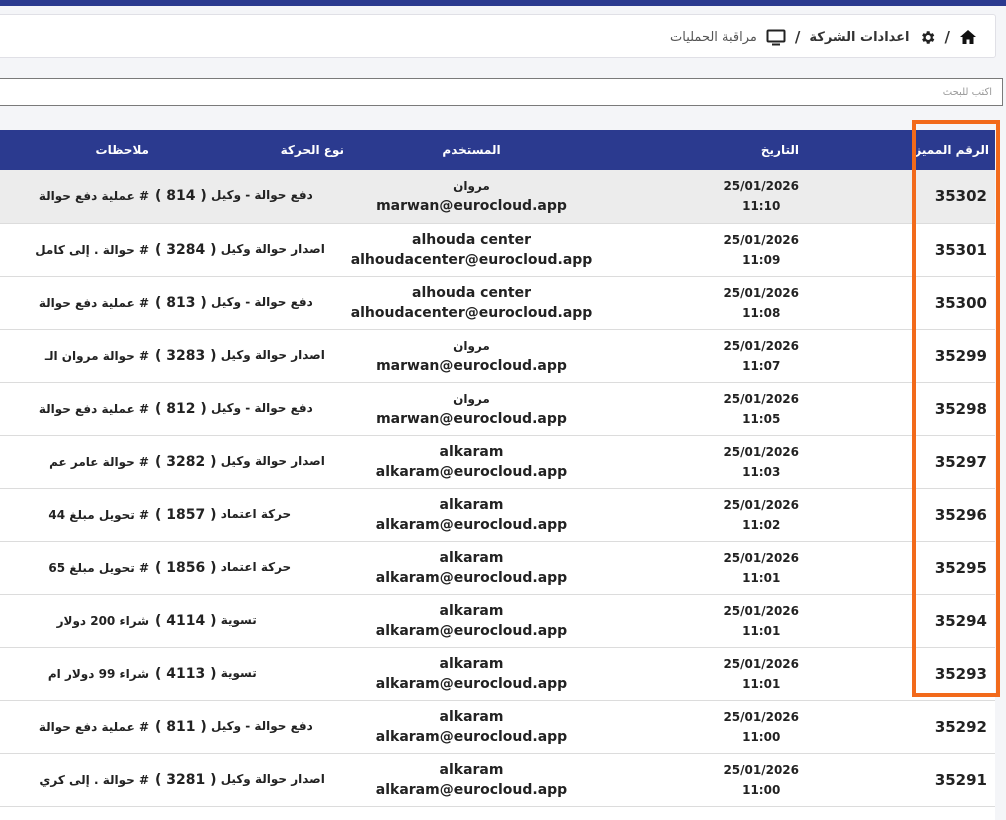  I want to click on time-value: 11:01, so click(761, 630).